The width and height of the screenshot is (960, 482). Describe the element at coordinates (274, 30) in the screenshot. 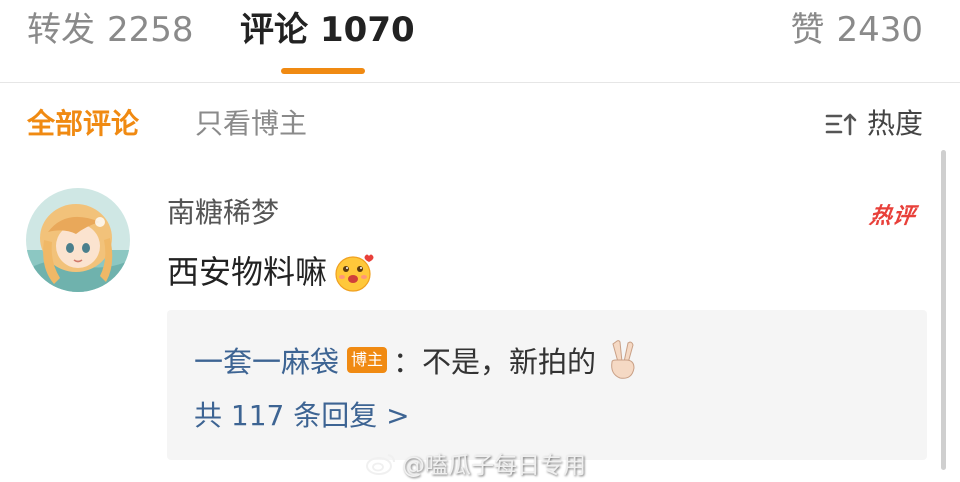

I see `tab-comments-label: 评论` at that location.